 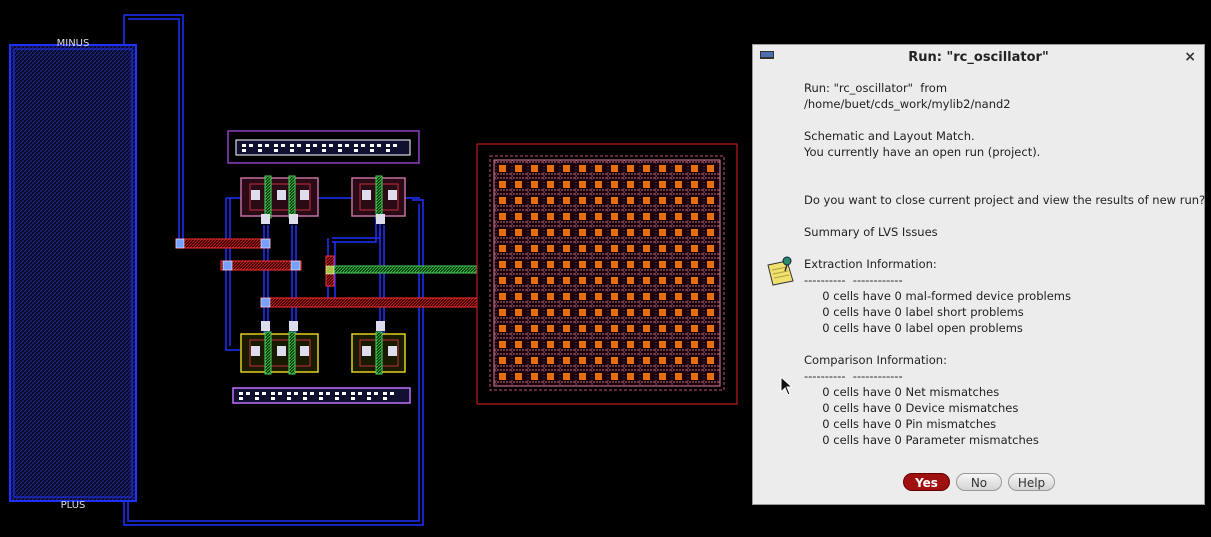 What do you see at coordinates (279, 199) in the screenshot?
I see `pmos-left` at bounding box center [279, 199].